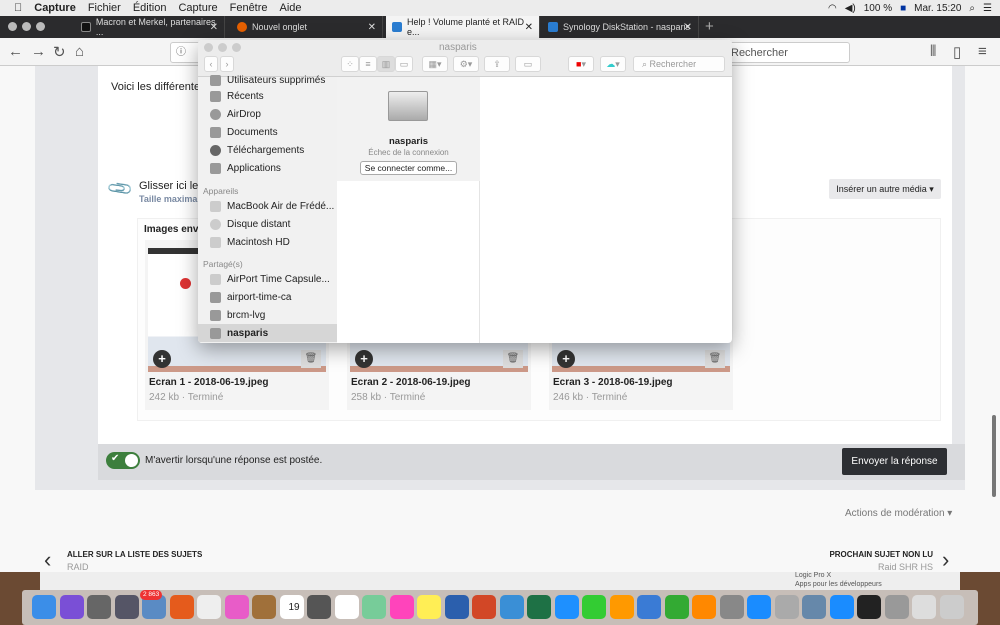  What do you see at coordinates (267, 242) in the screenshot?
I see `sidebar-item-macintosh-hd: Macintosh HD` at bounding box center [267, 242].